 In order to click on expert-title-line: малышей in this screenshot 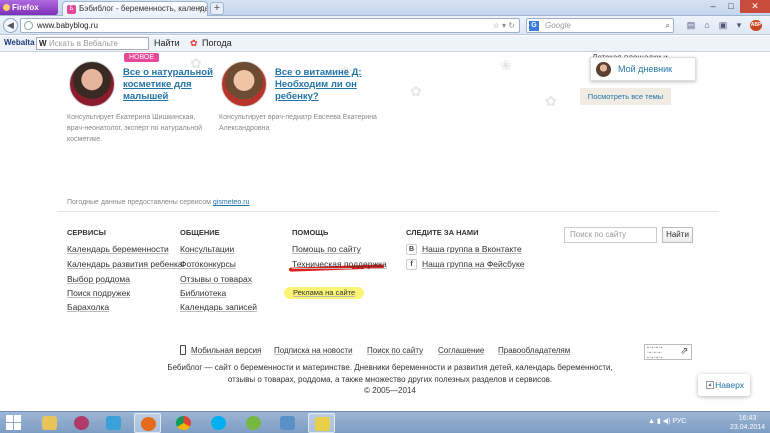, I will do `click(145, 97)`.